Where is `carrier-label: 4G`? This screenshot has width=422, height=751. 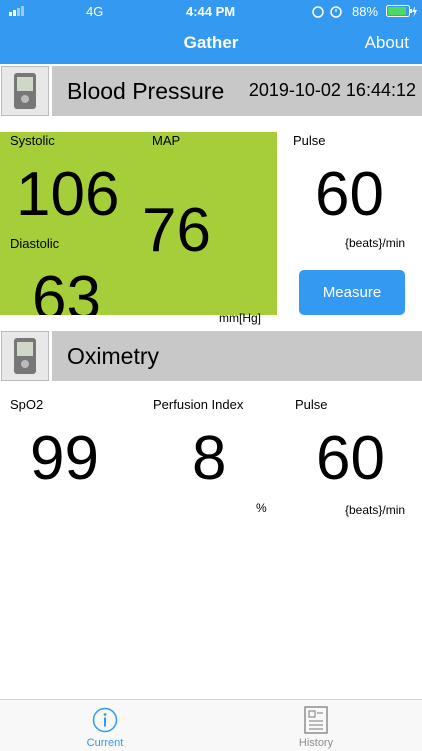
carrier-label: 4G is located at coordinates (95, 11).